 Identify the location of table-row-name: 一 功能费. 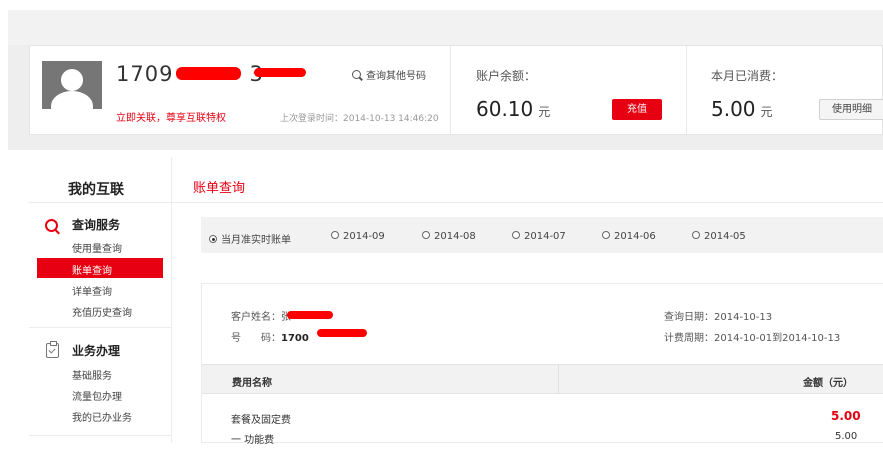
(253, 440).